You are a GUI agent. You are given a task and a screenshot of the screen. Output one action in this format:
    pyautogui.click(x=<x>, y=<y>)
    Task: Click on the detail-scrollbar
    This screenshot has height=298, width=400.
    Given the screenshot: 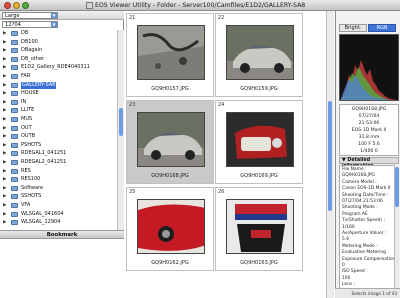 What is the action you would take?
    pyautogui.click(x=396, y=227)
    